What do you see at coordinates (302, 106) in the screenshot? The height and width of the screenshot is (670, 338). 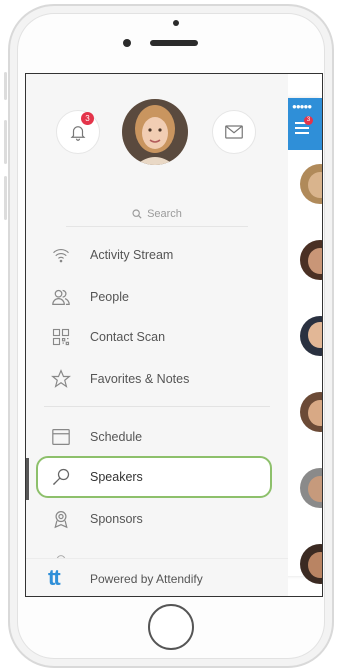 I see `signal-dots: ●●●●●` at bounding box center [302, 106].